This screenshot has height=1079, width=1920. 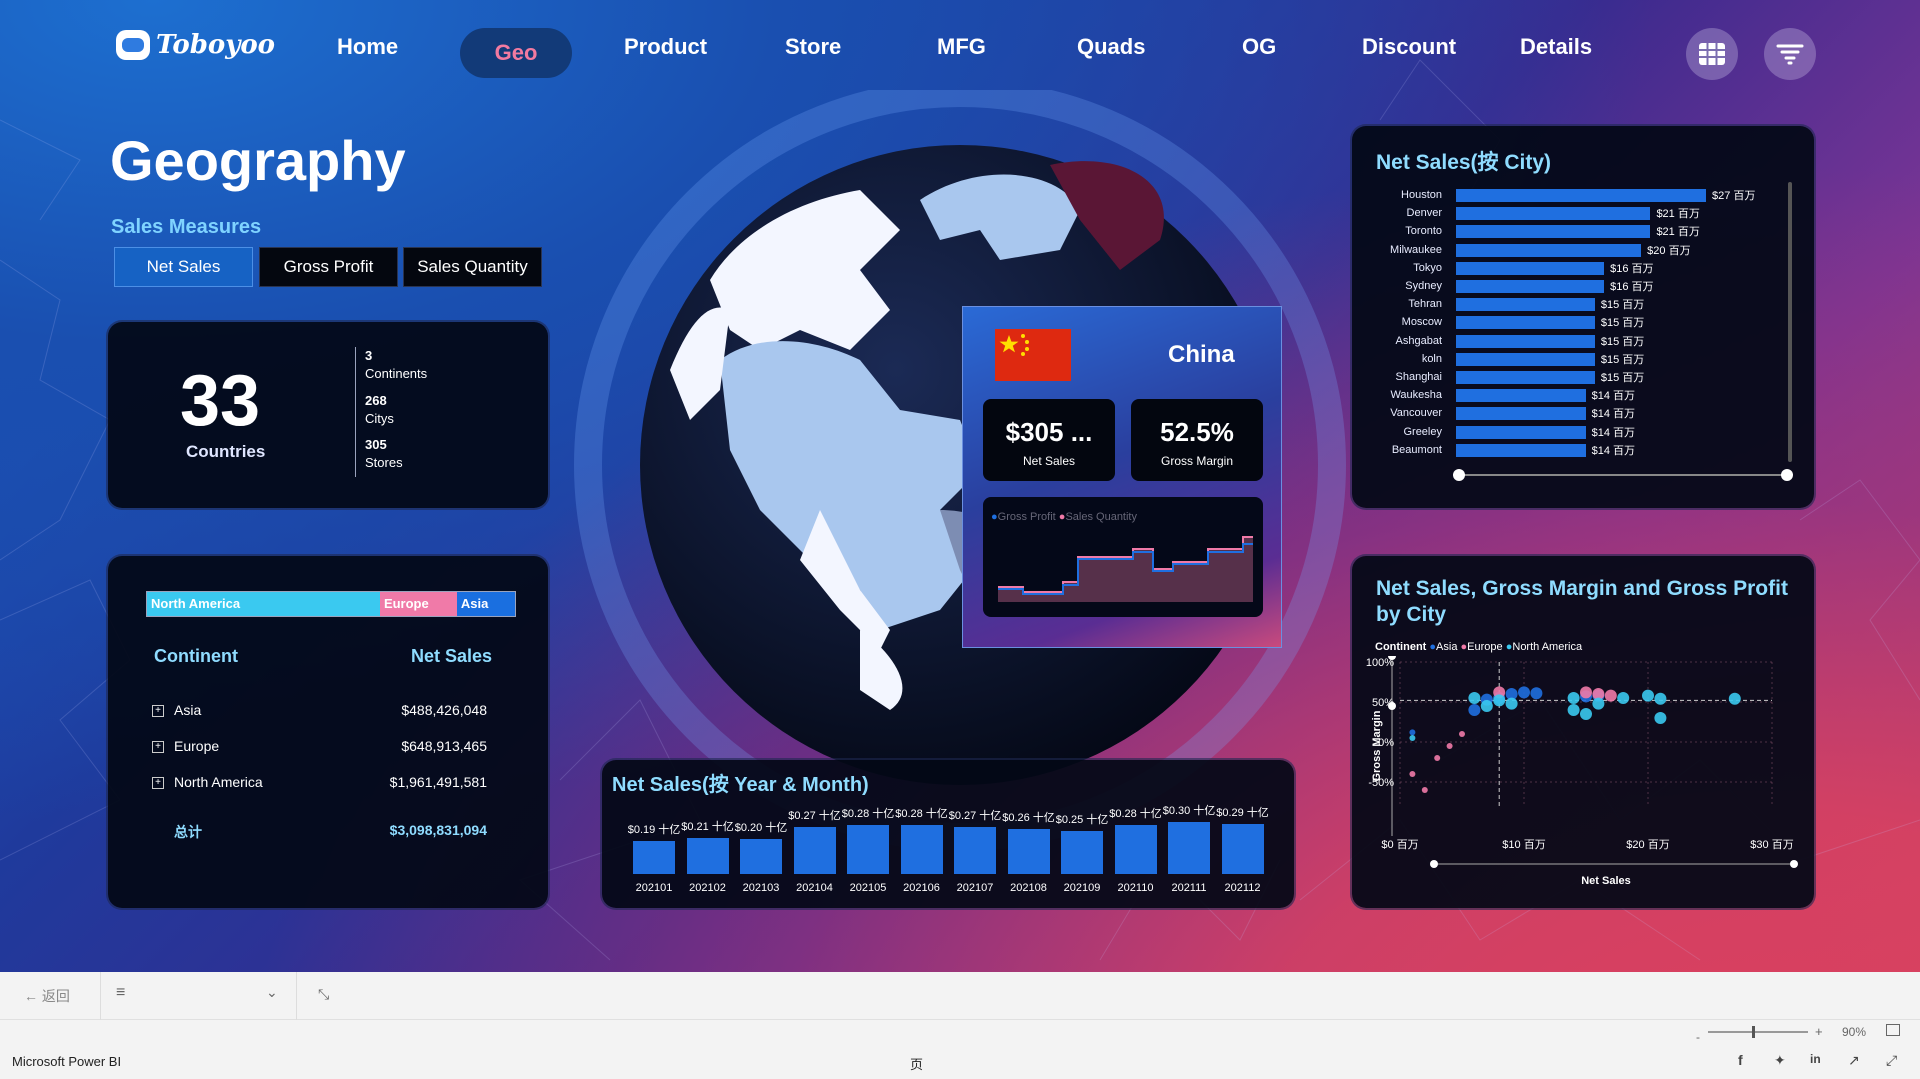 What do you see at coordinates (367, 47) in the screenshot?
I see `nav-home: Home` at bounding box center [367, 47].